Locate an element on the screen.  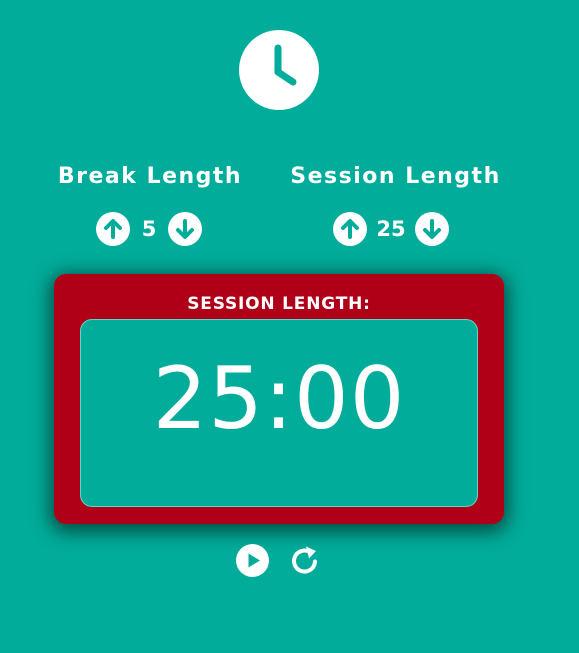
session-increment-button is located at coordinates (350, 229).